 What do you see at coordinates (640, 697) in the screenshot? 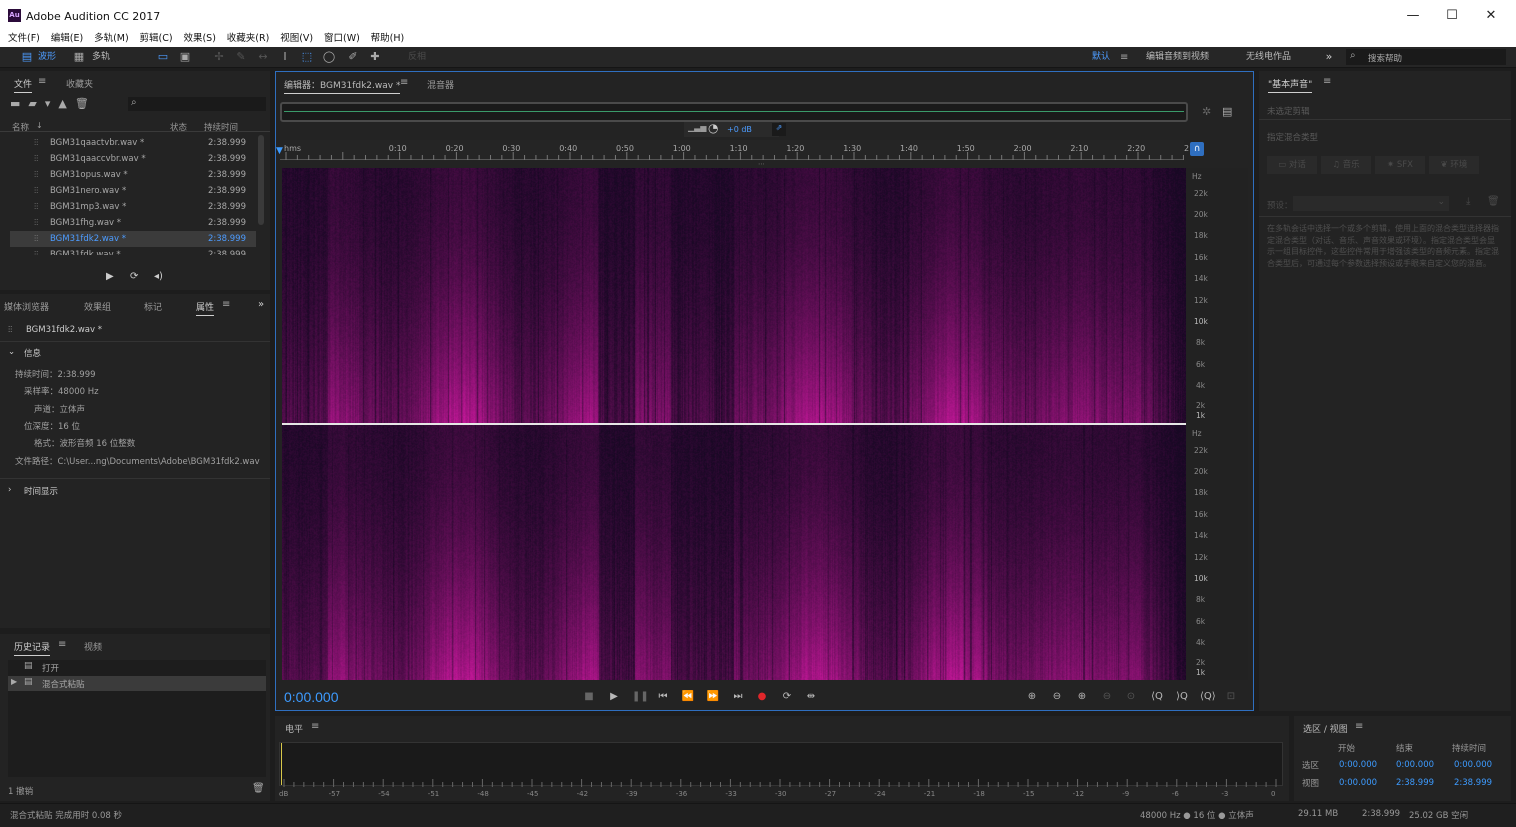
I see `pause-icon: ❚❚` at bounding box center [640, 697].